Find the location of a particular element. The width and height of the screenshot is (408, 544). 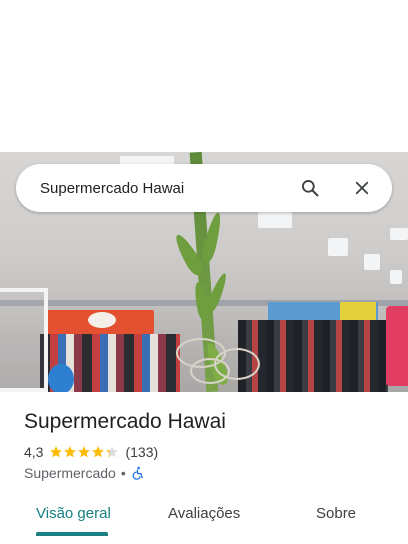

search-icon is located at coordinates (310, 188).